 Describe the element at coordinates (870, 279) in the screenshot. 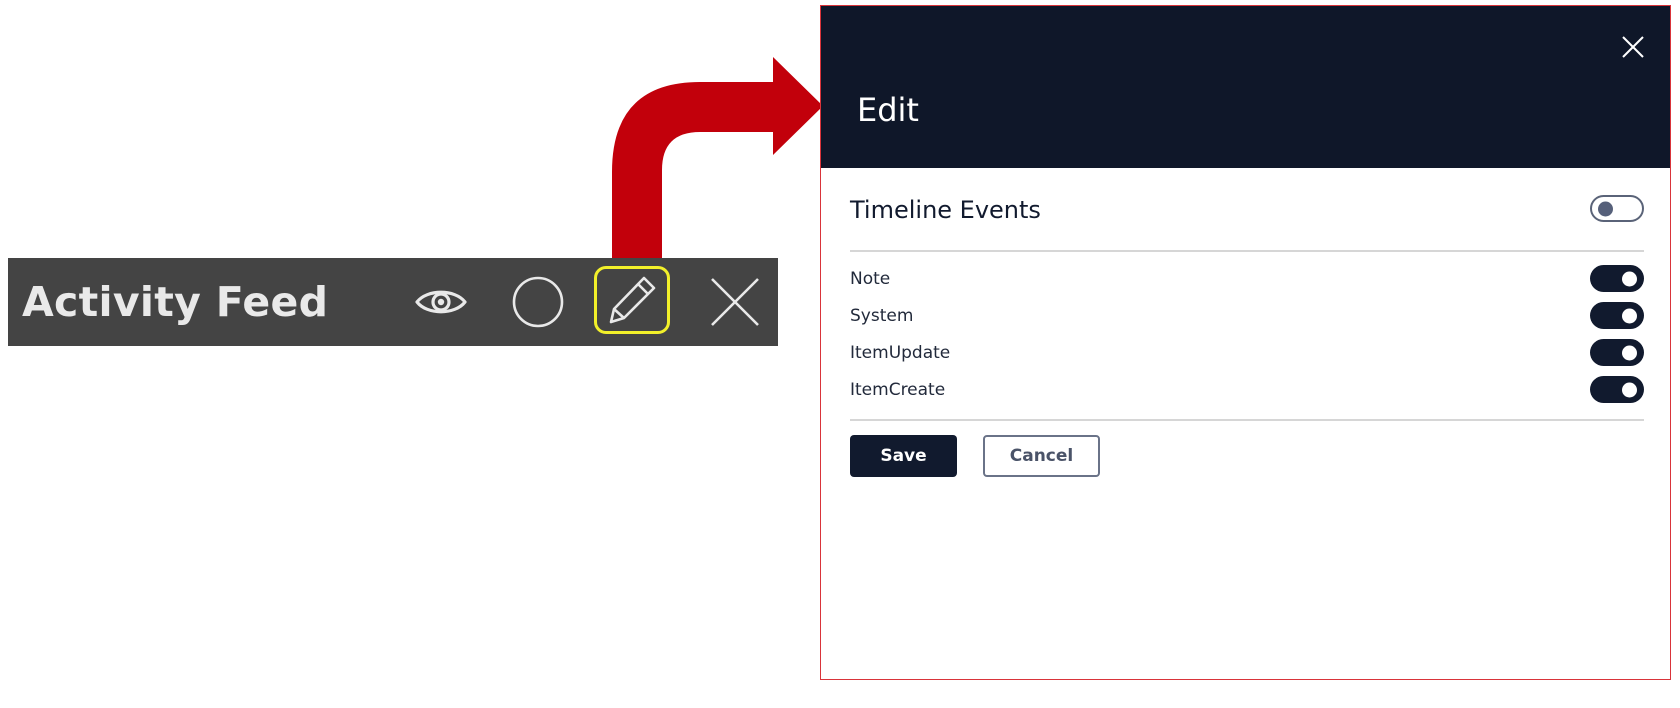

I see `event-label-note: Note` at that location.